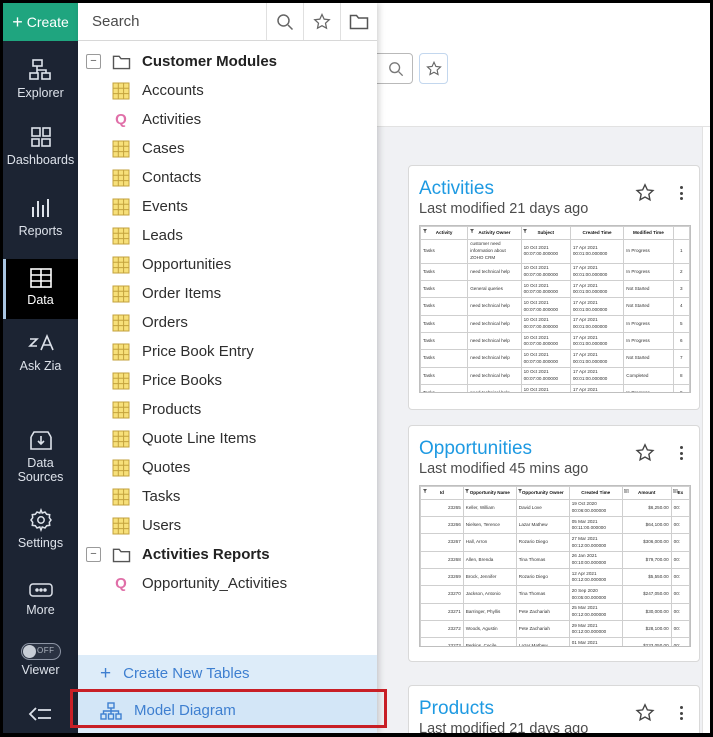 This screenshot has height=737, width=713. I want to click on table-cell: 05 Mar 2021 00:11:00.000000, so click(595, 525).